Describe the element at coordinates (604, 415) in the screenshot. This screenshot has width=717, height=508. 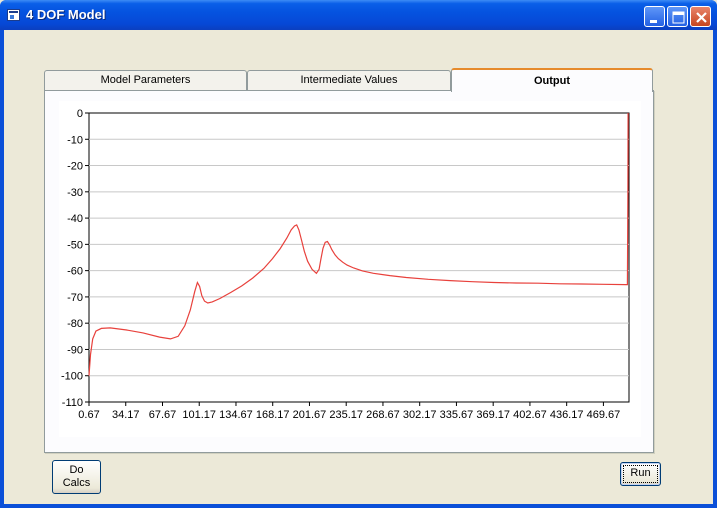
I see `x-tick-label: 469.67` at that location.